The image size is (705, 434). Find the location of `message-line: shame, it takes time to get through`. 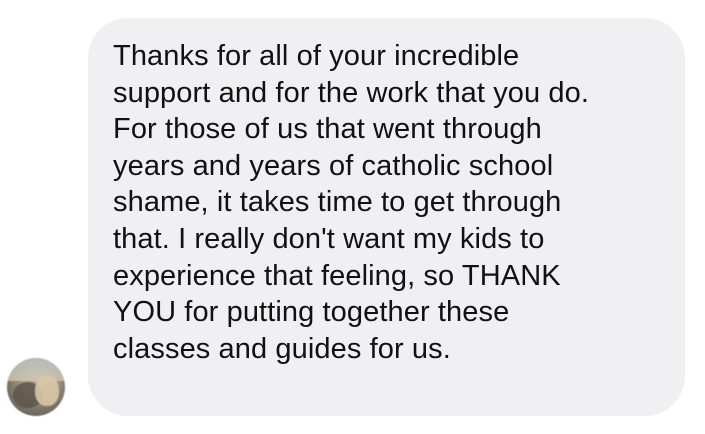

message-line: shame, it takes time to get through is located at coordinates (337, 202).